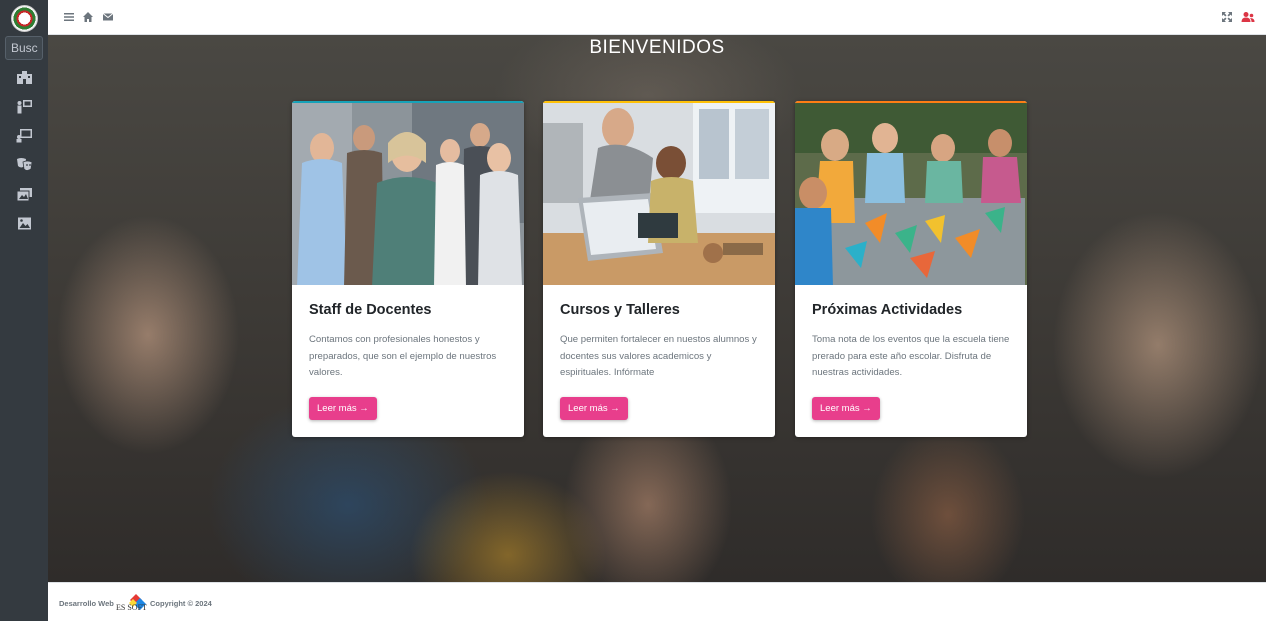  Describe the element at coordinates (108, 17) in the screenshot. I see `envelope-icon` at that location.